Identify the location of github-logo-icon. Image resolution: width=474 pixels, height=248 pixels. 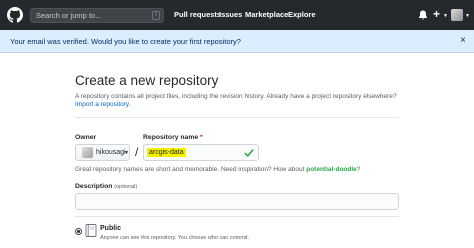
(15, 15).